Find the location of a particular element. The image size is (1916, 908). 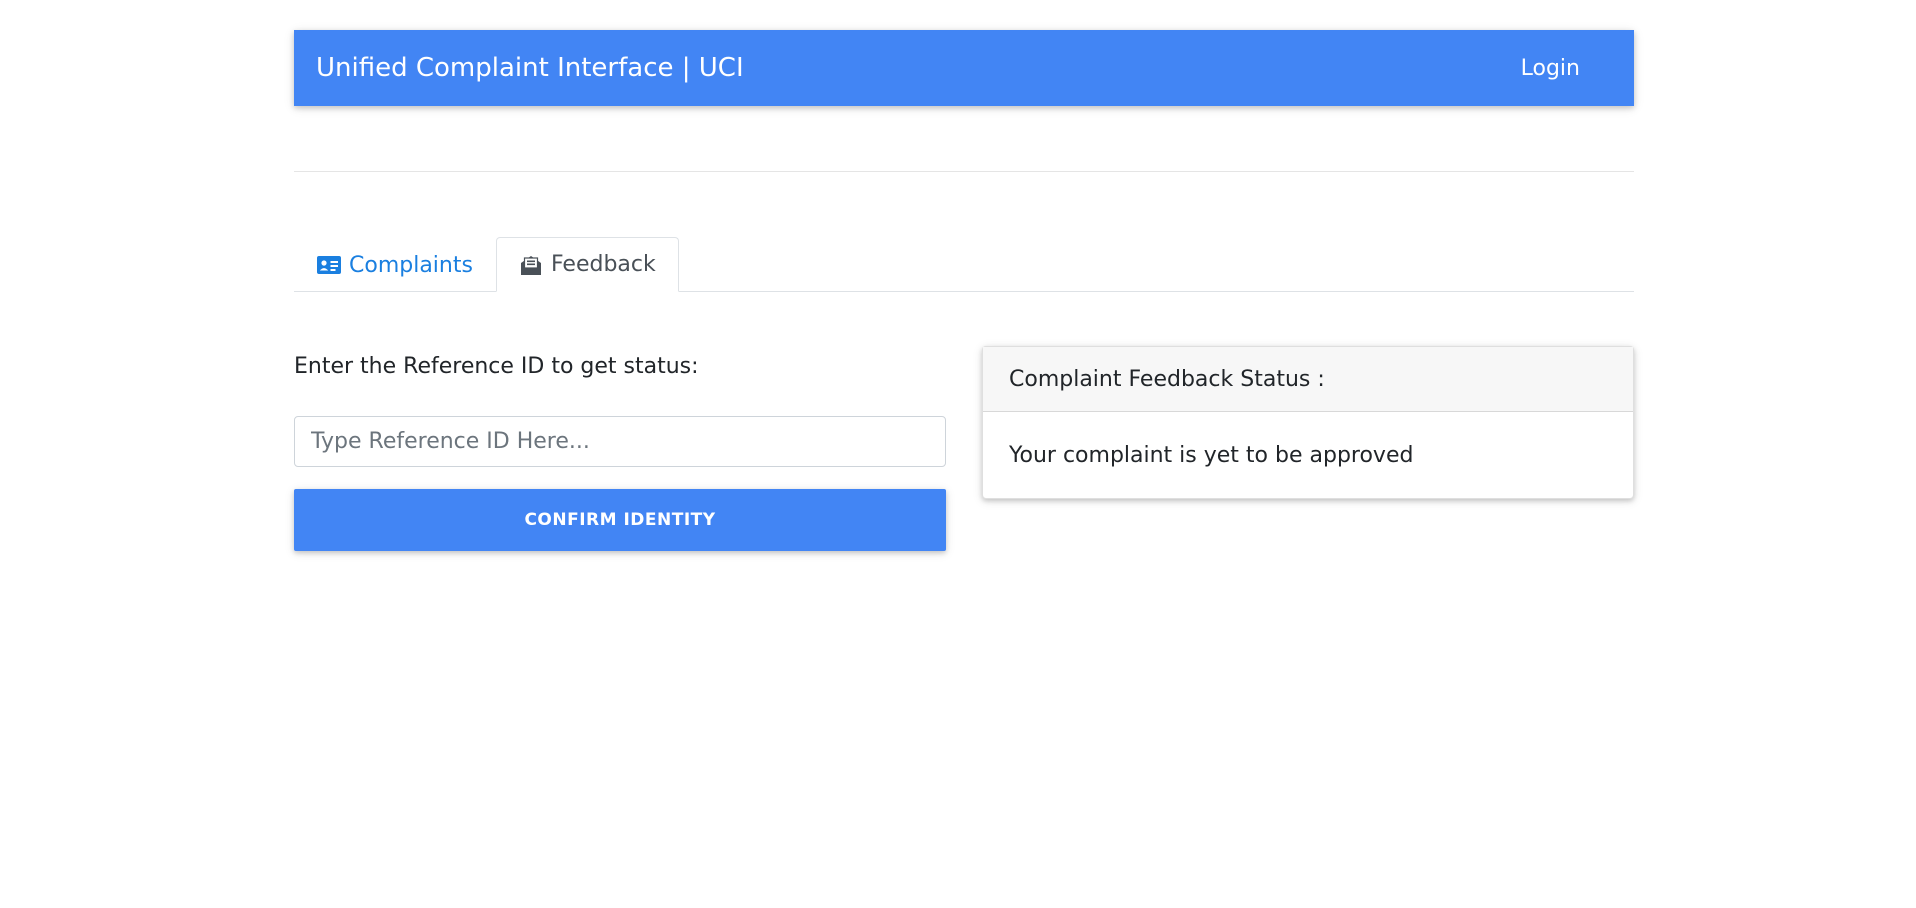

login-link: Login is located at coordinates (1550, 68).